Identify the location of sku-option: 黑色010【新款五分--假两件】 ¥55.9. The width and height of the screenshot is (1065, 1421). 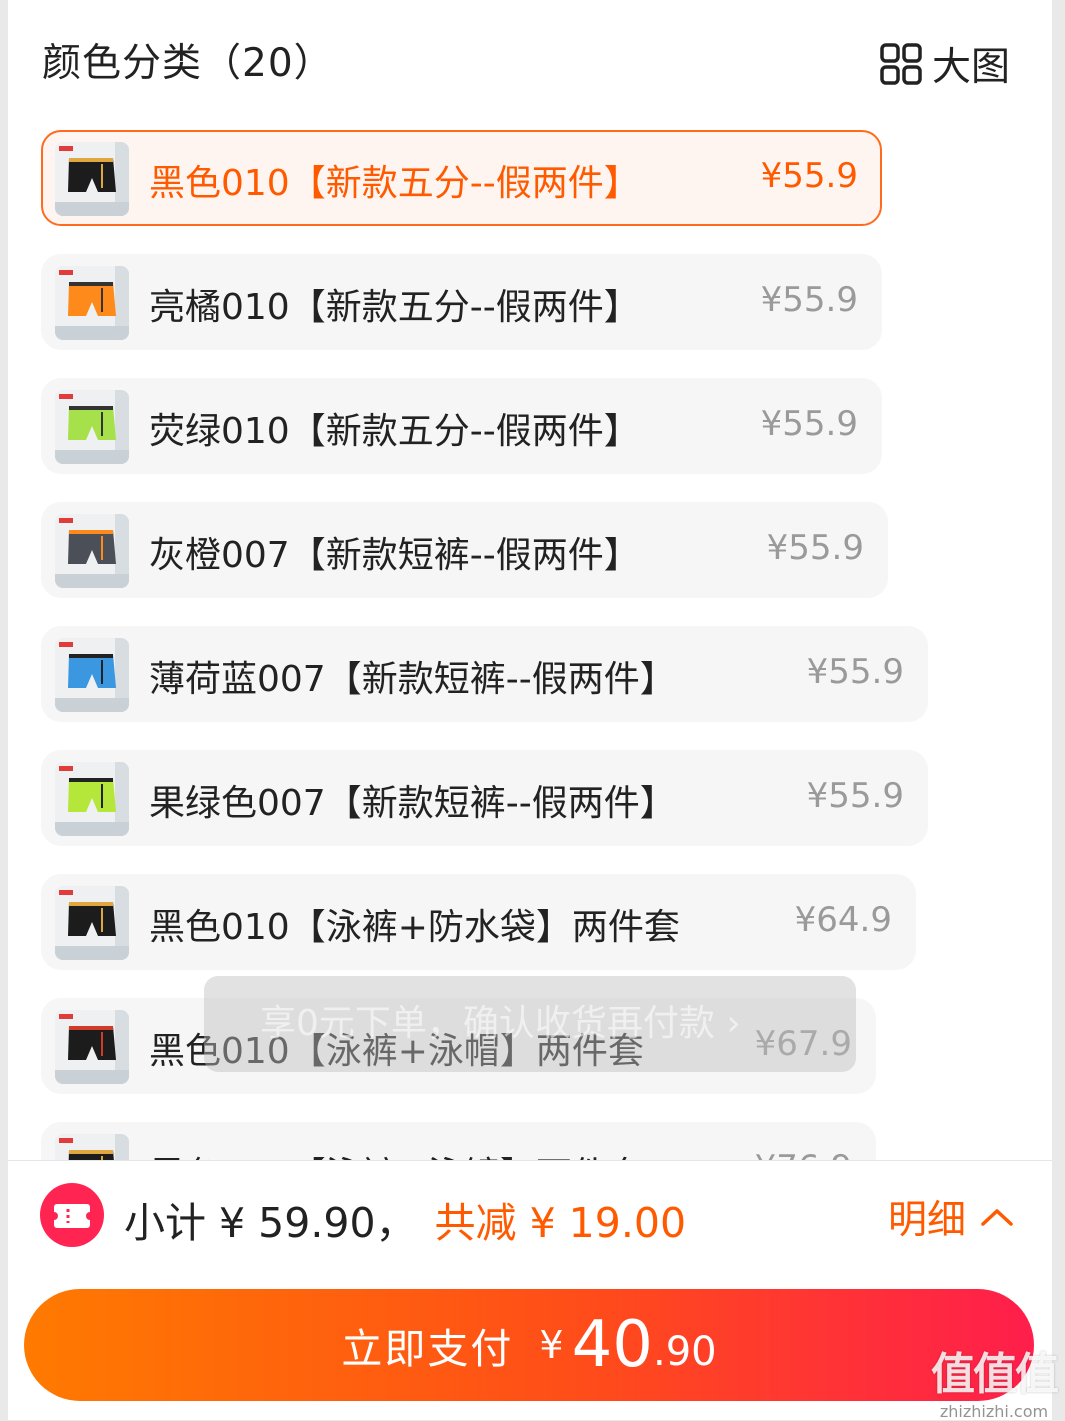
(461, 178).